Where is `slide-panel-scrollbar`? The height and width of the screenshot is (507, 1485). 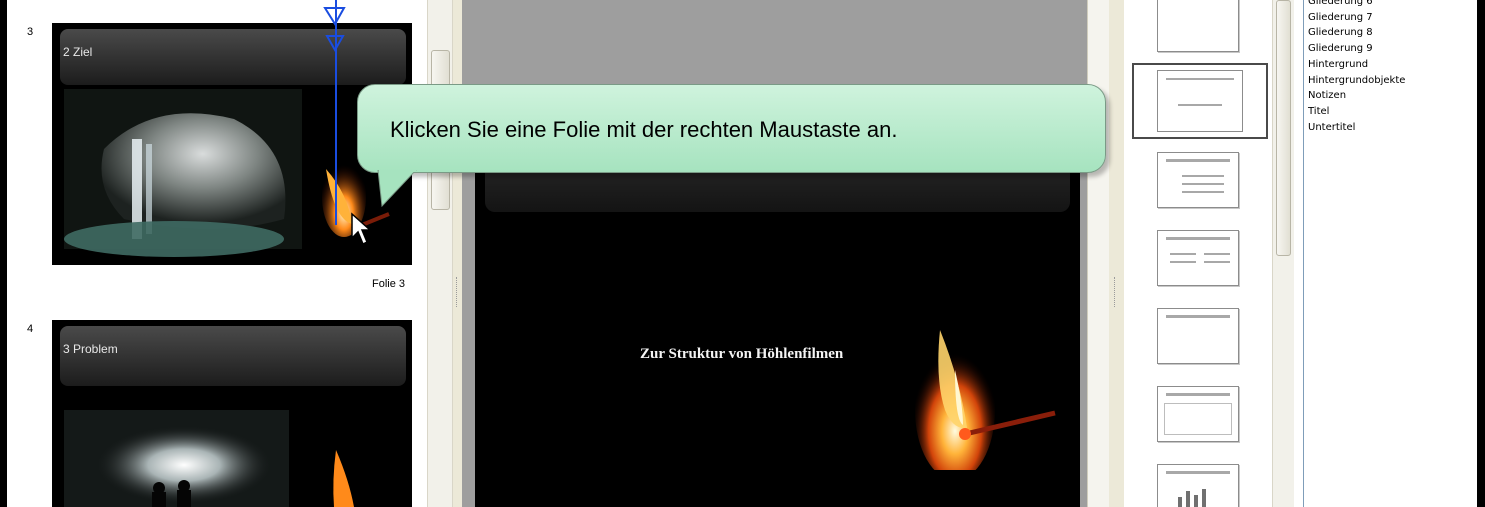
slide-panel-scrollbar is located at coordinates (440, 253).